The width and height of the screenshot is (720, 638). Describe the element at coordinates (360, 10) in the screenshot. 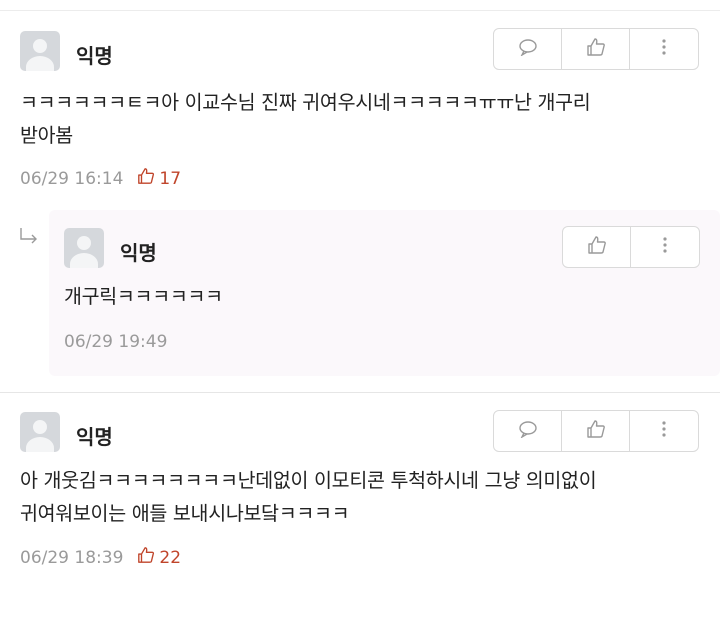

I see `top-divider` at that location.